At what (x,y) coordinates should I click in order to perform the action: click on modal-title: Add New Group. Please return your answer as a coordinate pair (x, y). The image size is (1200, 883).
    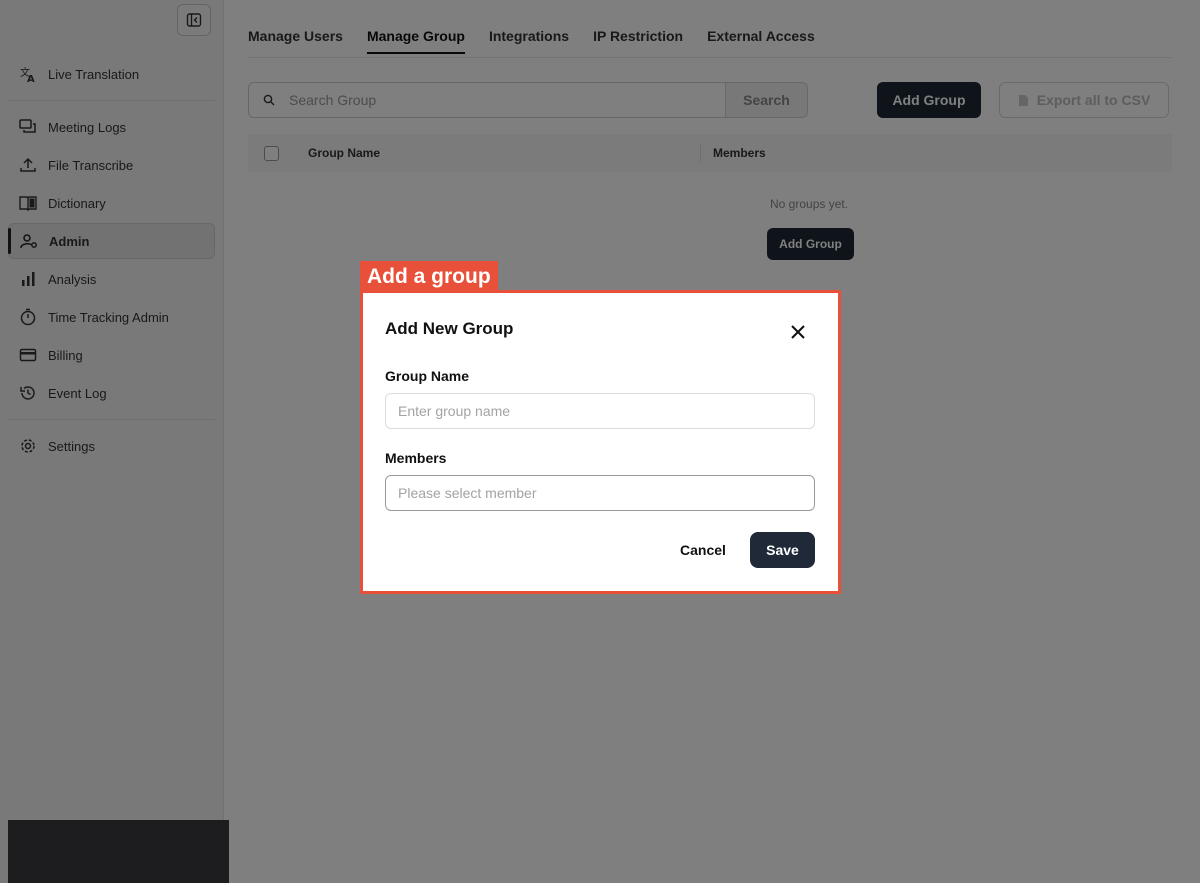
    Looking at the image, I should click on (449, 328).